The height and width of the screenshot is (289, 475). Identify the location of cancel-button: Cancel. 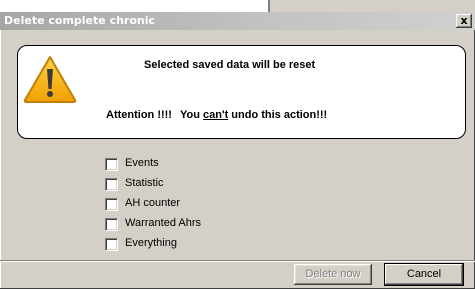
(424, 274).